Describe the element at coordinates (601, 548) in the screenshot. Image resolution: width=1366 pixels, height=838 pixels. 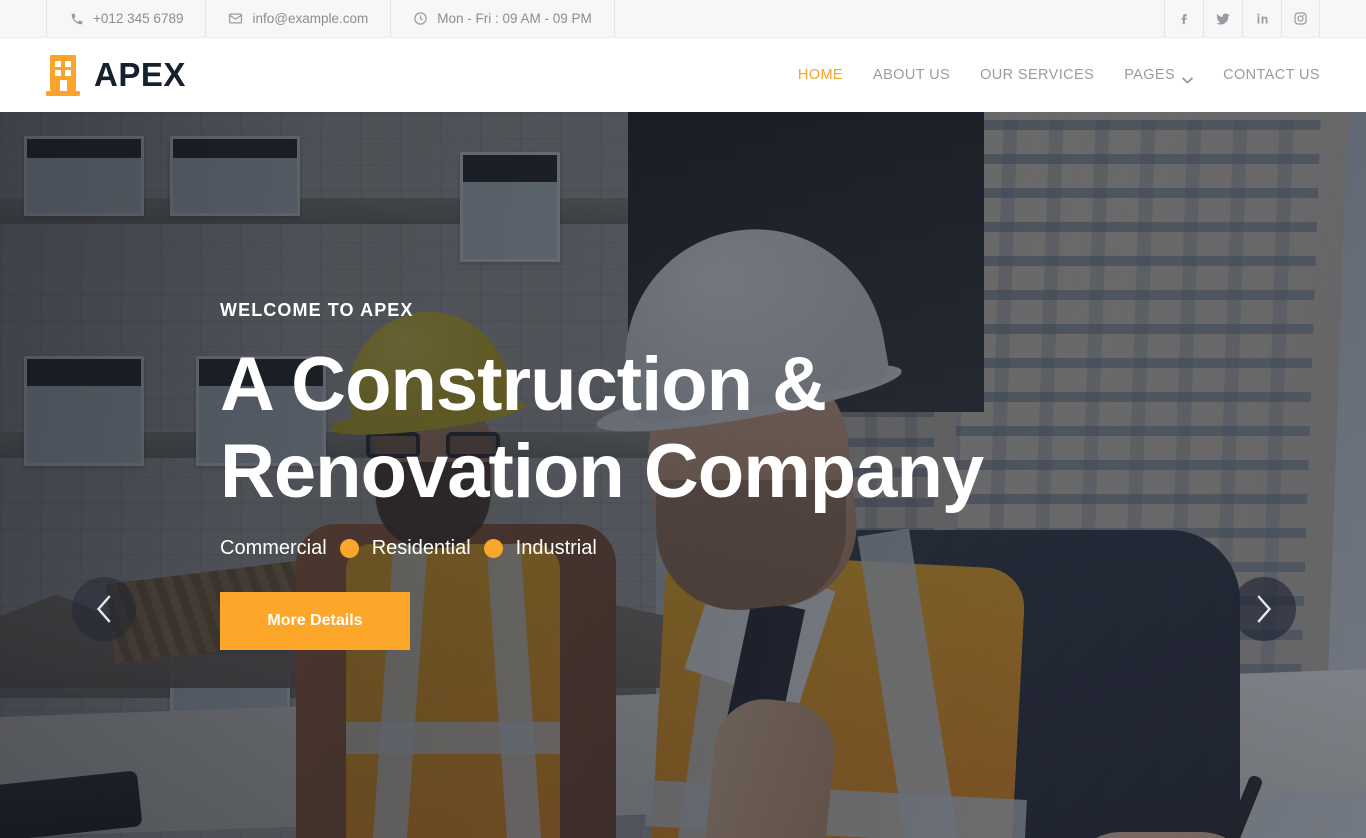
I see `hero-tag-list: Commercial Residential Industrial` at that location.